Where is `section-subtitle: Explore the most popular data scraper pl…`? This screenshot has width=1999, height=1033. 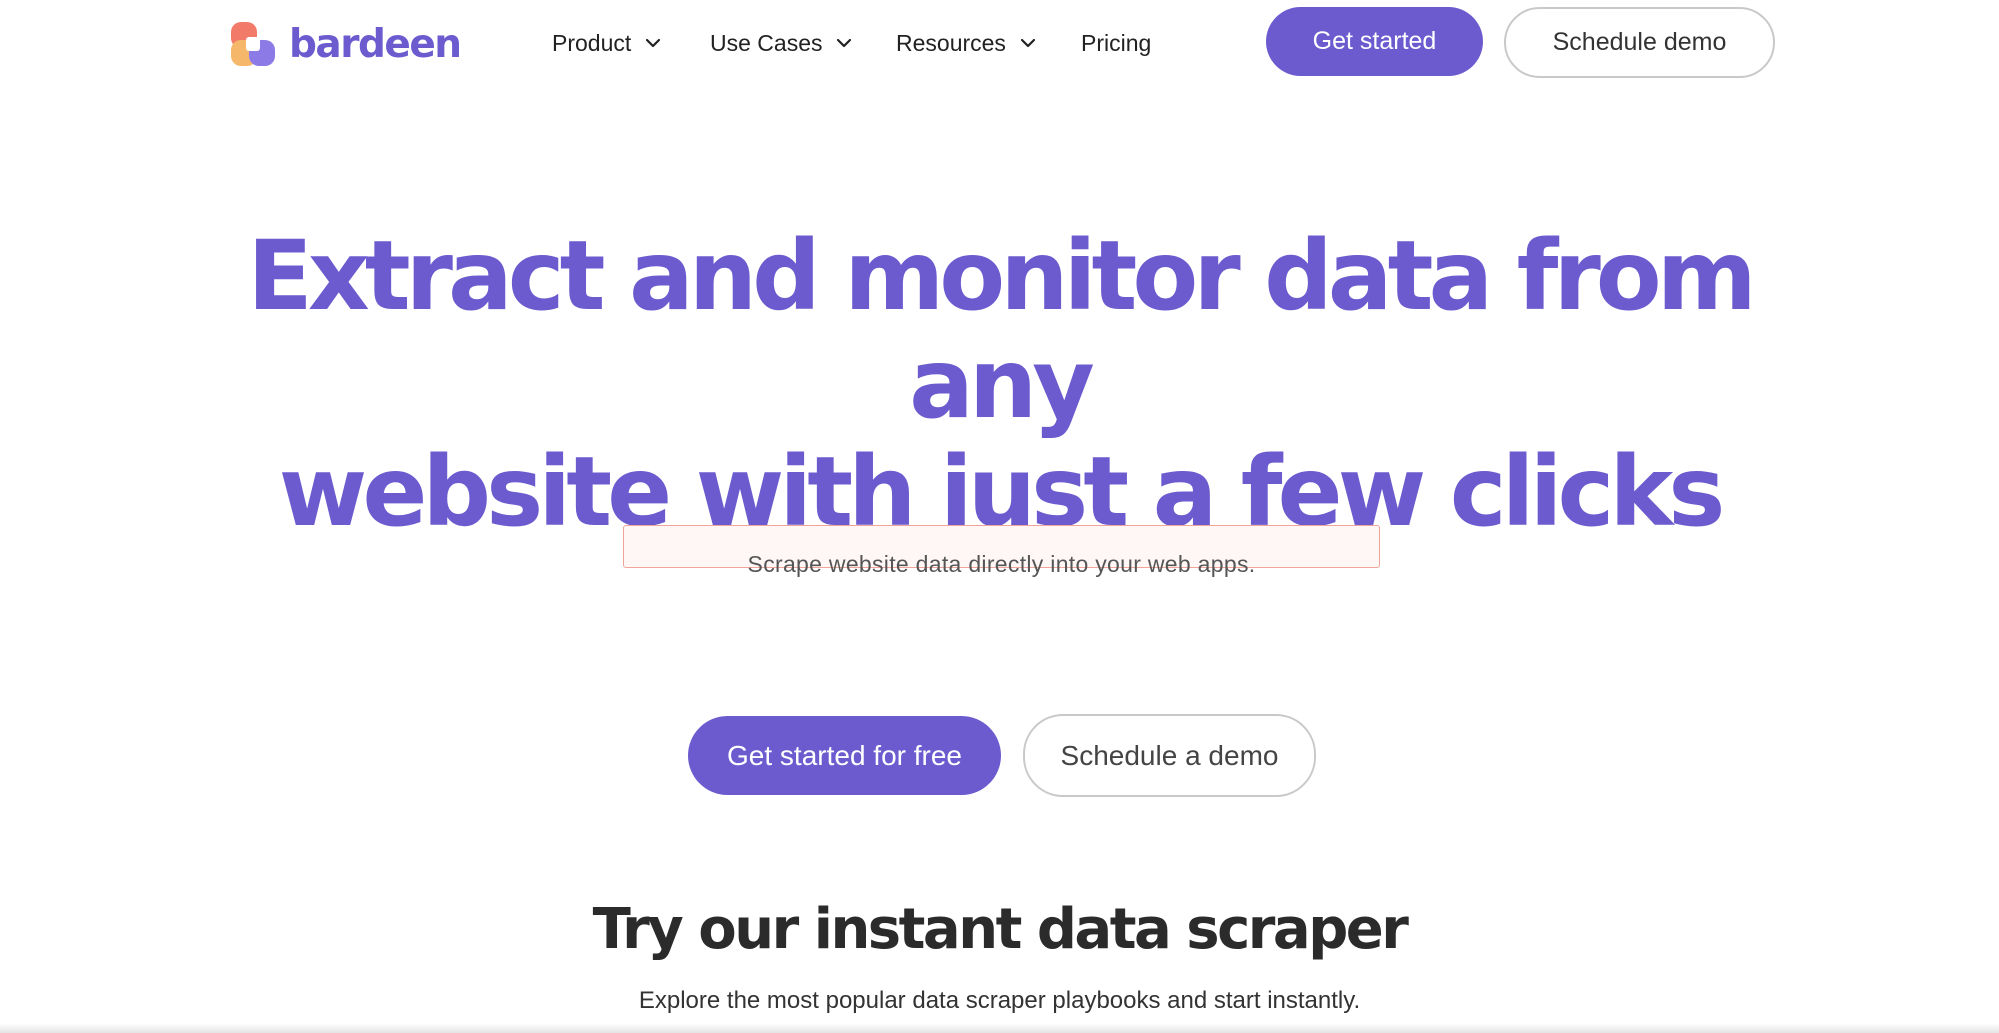
section-subtitle: Explore the most popular data scraper pl… is located at coordinates (999, 1000).